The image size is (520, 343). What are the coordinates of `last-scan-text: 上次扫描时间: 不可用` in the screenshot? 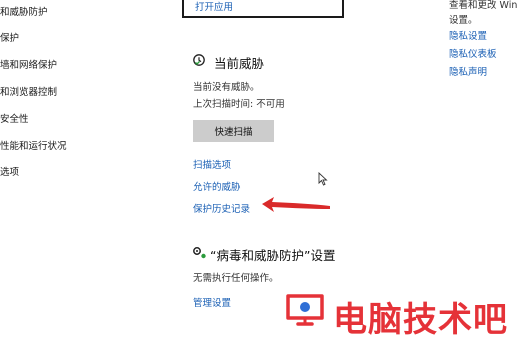 It's located at (239, 104).